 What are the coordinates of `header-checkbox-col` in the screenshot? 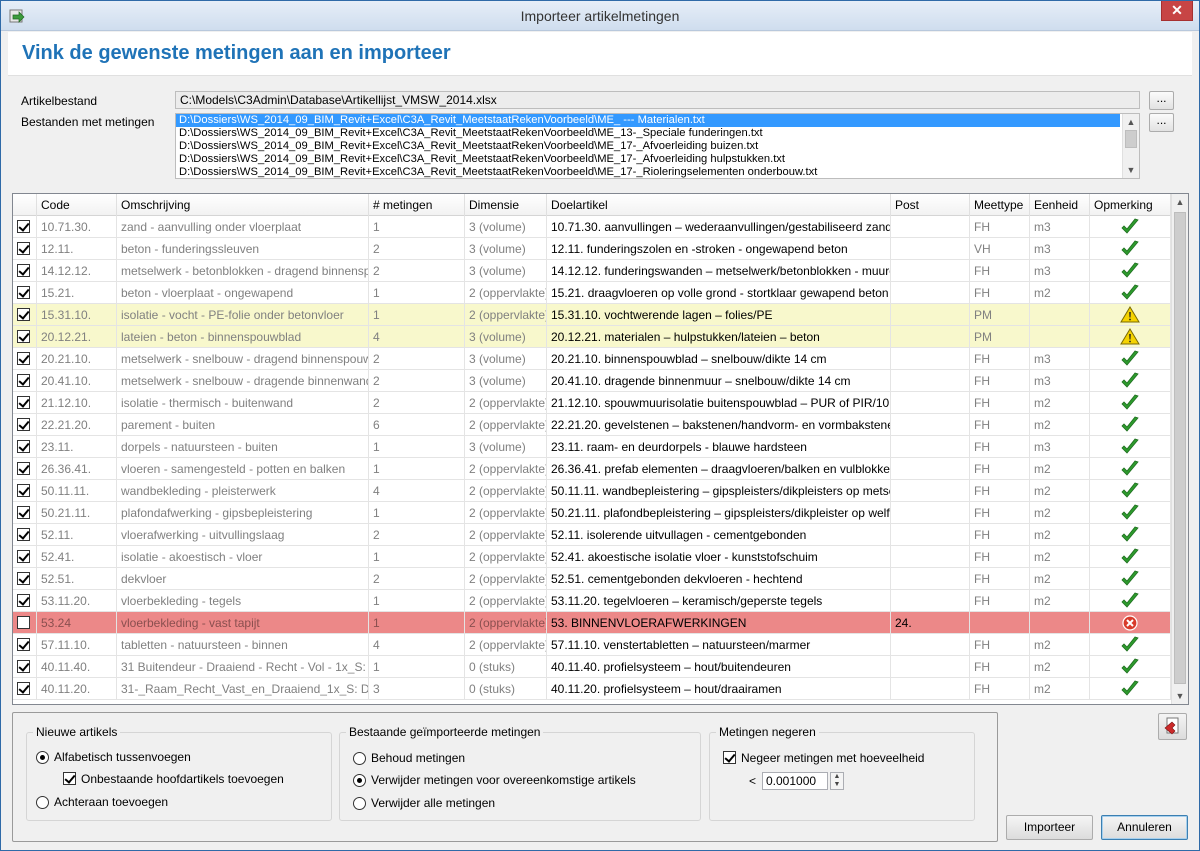 It's located at (25, 205).